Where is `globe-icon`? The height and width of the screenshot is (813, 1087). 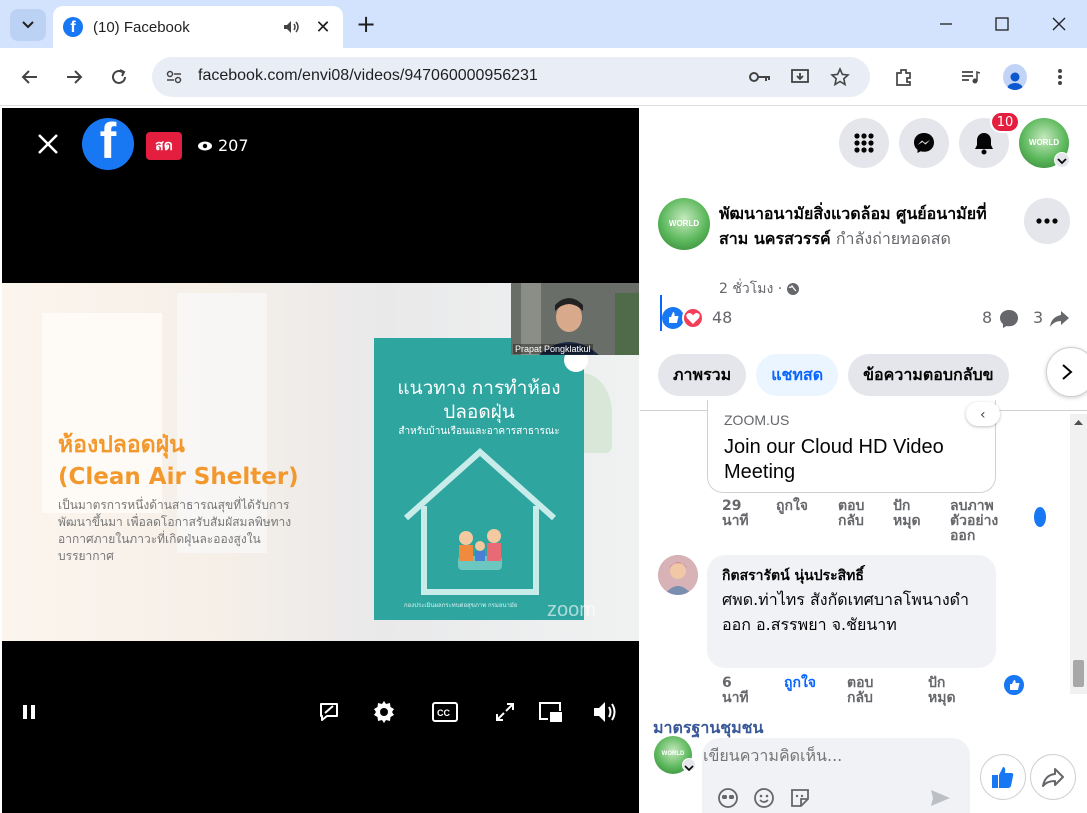 globe-icon is located at coordinates (793, 289).